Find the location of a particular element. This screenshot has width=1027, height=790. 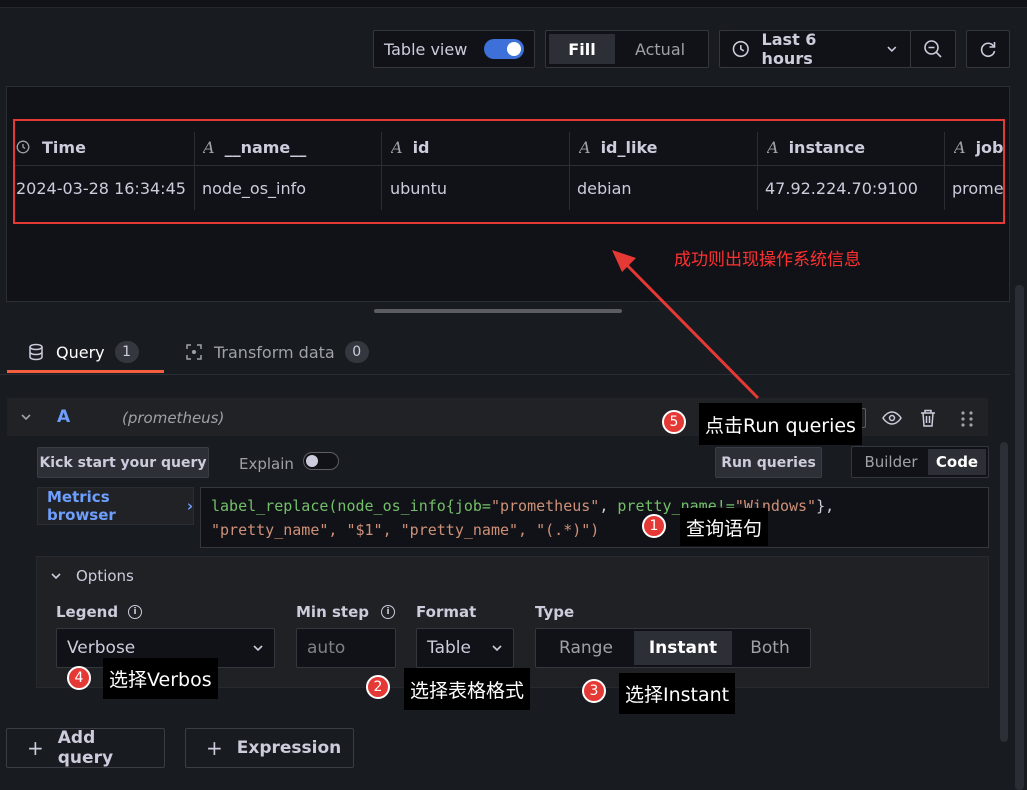

column-header-job: A job is located at coordinates (979, 147).